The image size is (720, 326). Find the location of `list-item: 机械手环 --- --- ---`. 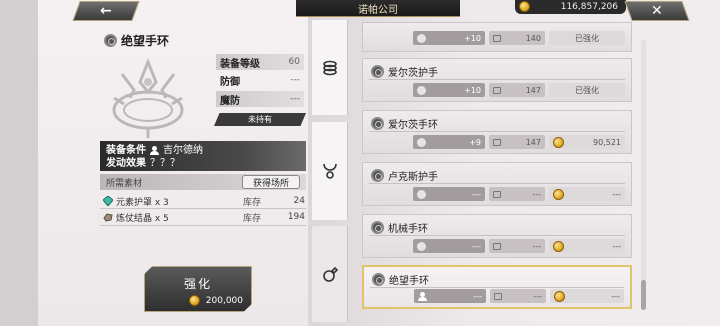

list-item: 机械手环 --- --- --- is located at coordinates (497, 236).